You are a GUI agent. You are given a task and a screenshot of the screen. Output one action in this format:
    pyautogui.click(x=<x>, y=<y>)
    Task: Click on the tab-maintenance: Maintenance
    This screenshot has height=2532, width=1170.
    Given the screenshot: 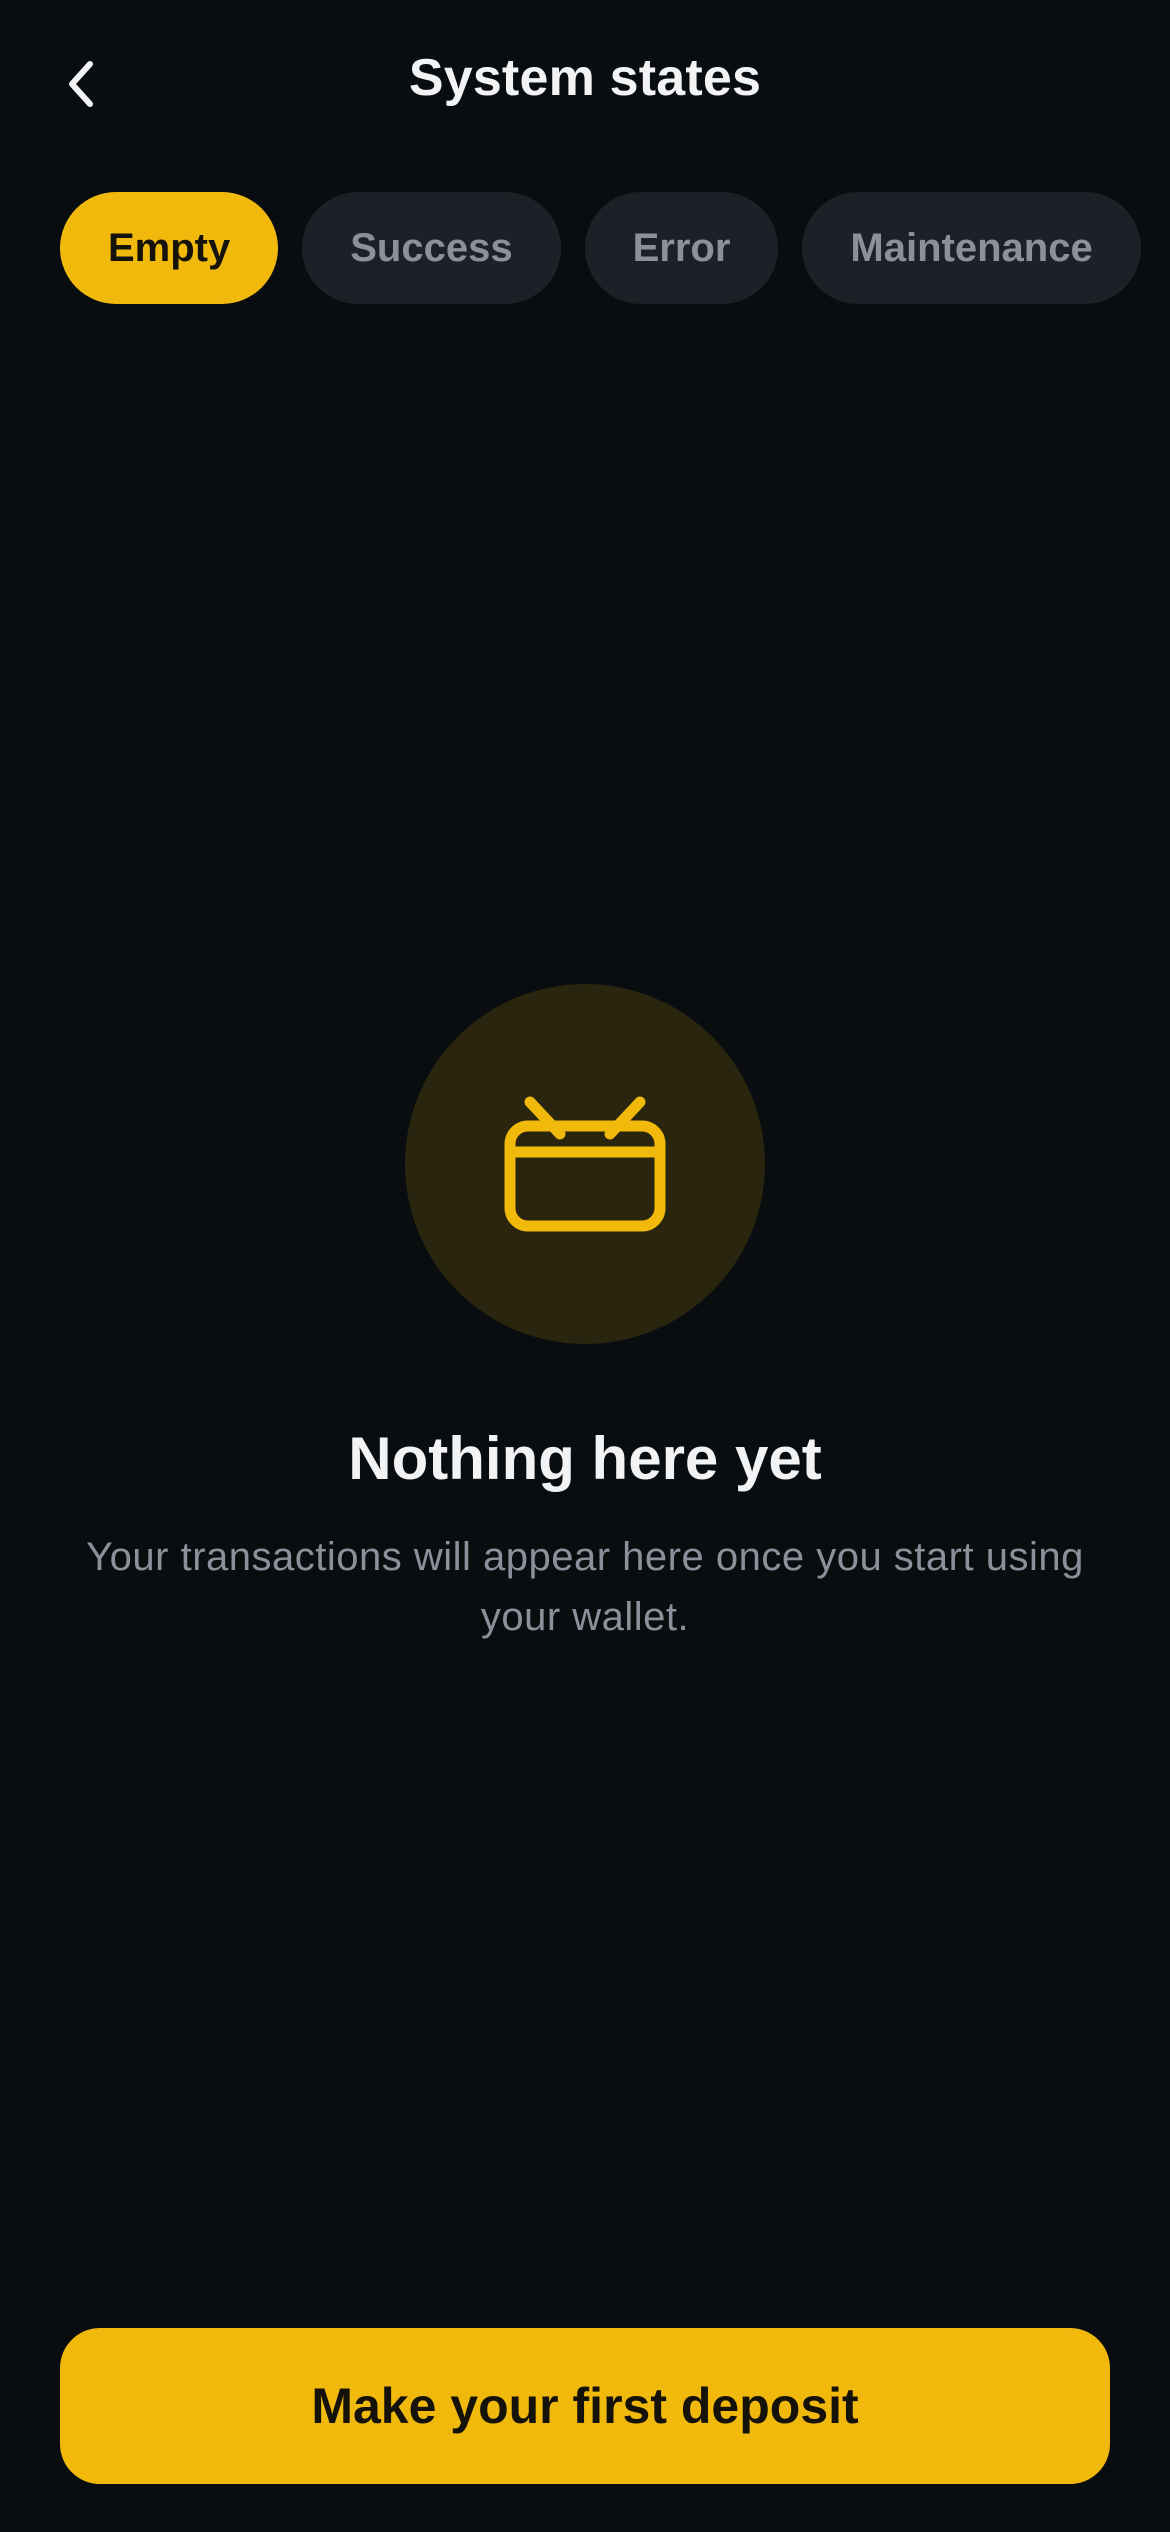 What is the action you would take?
    pyautogui.click(x=971, y=248)
    